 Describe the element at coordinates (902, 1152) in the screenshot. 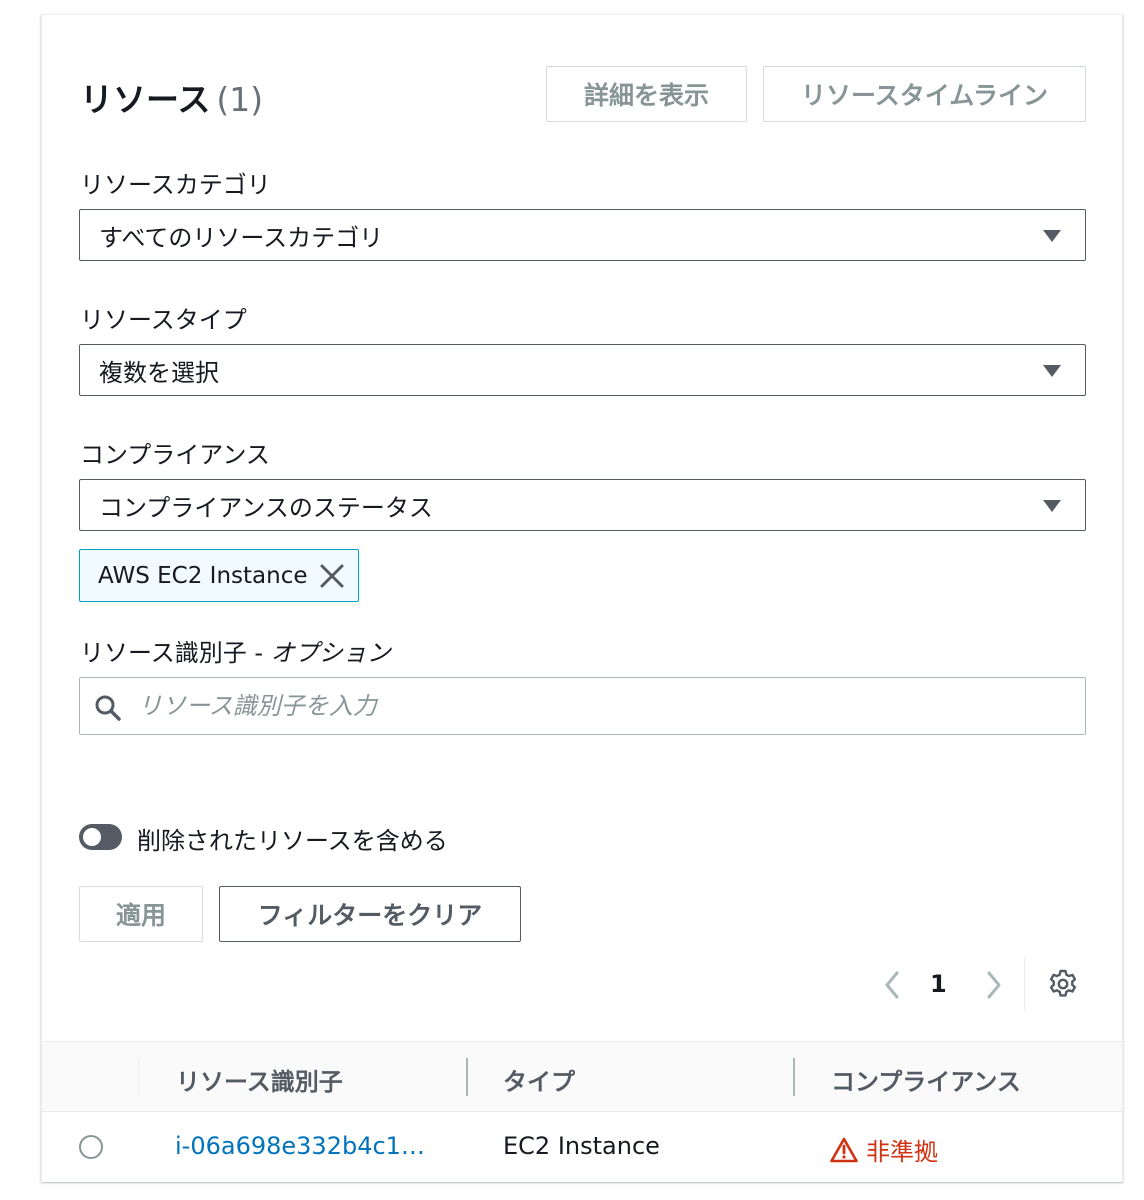

I see `compliance-status-text: 非準拠` at that location.